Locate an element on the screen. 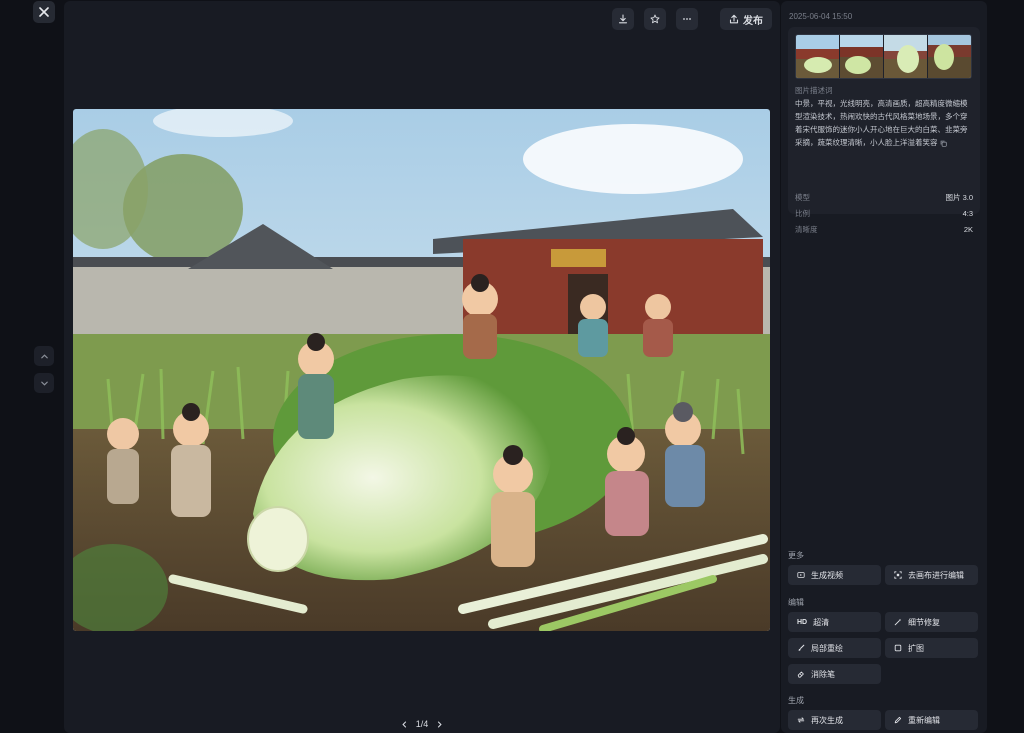 The width and height of the screenshot is (1024, 733). outpaint-label: 扩图 is located at coordinates (916, 648).